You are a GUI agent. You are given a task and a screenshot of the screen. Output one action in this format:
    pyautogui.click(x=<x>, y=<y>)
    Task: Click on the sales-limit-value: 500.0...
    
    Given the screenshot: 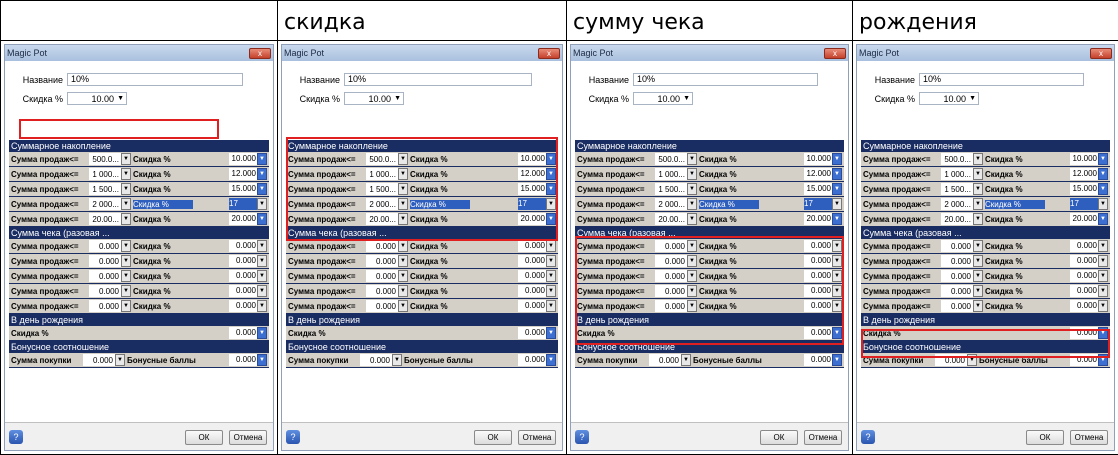 What is the action you would take?
    pyautogui.click(x=382, y=159)
    